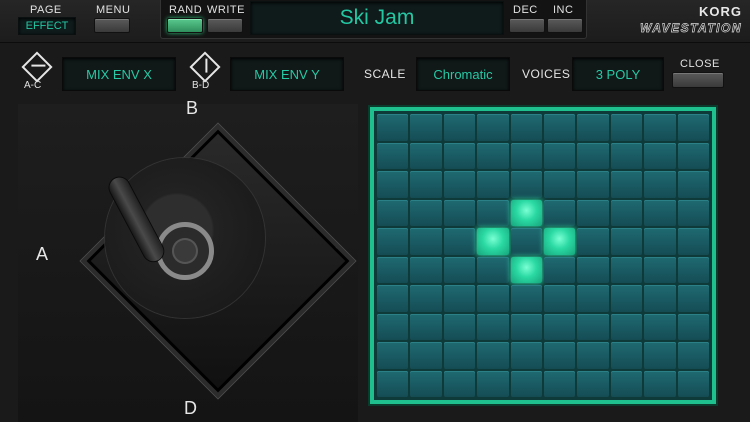  I want to click on rand-button, so click(185, 25).